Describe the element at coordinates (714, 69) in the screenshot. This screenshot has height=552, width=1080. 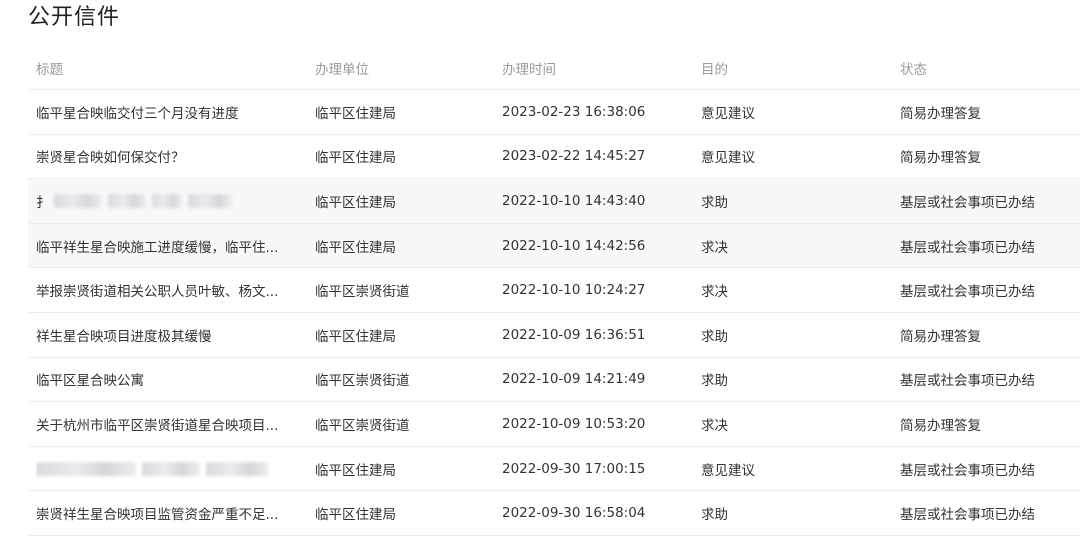
I see `header-purpose: 目的` at that location.